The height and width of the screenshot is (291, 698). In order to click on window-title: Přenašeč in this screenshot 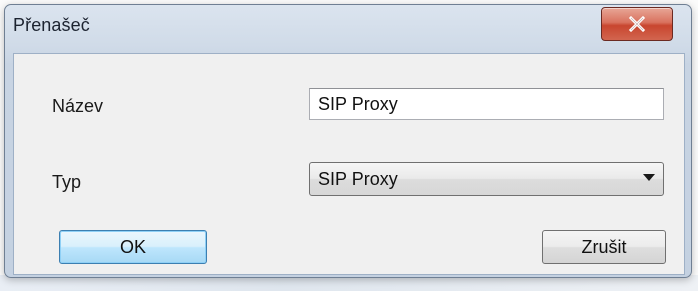, I will do `click(51, 25)`.